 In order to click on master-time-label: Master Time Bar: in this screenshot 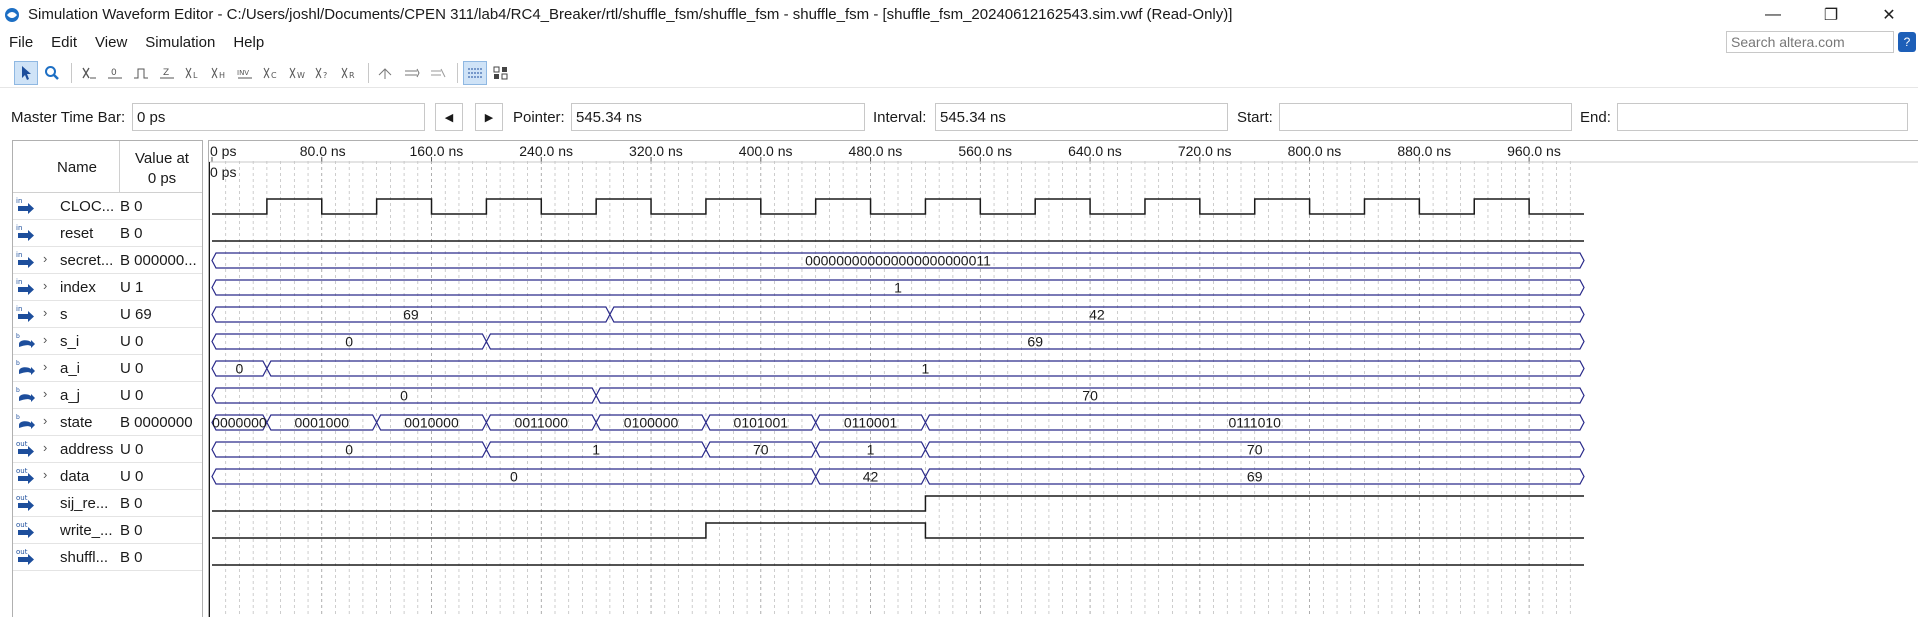, I will do `click(68, 117)`.